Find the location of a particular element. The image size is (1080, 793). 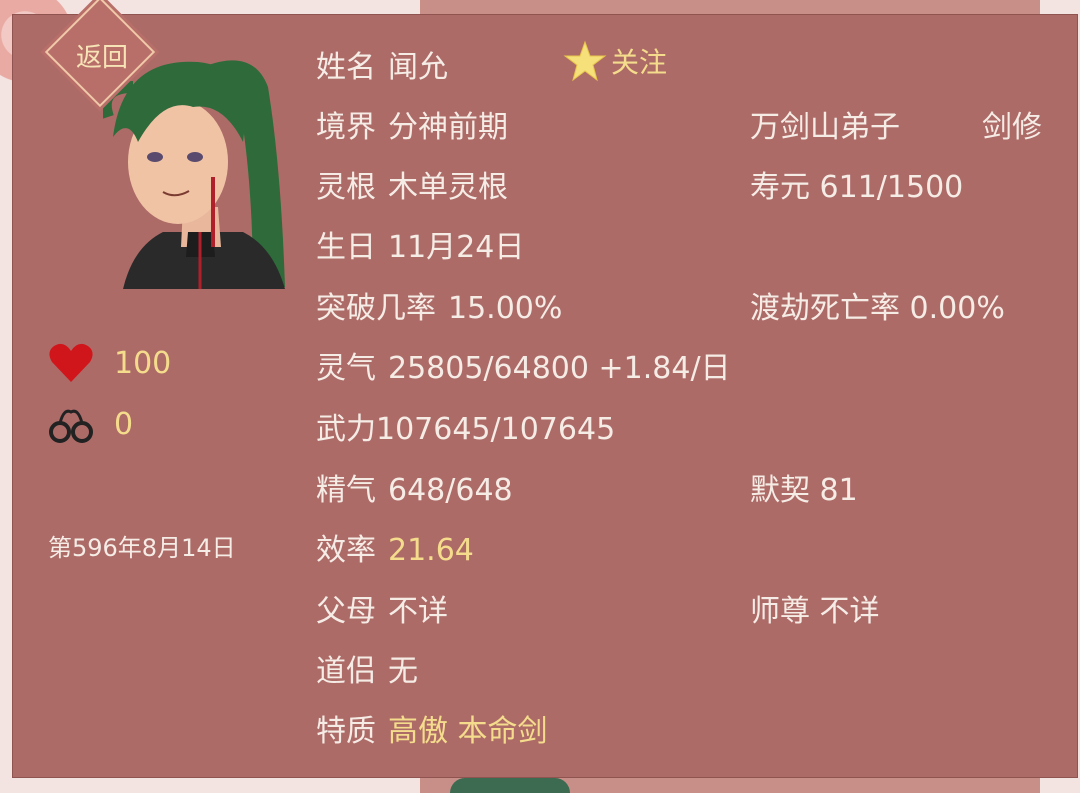

qi-value: 25805/64800 +1.84/日 is located at coordinates (559, 368).